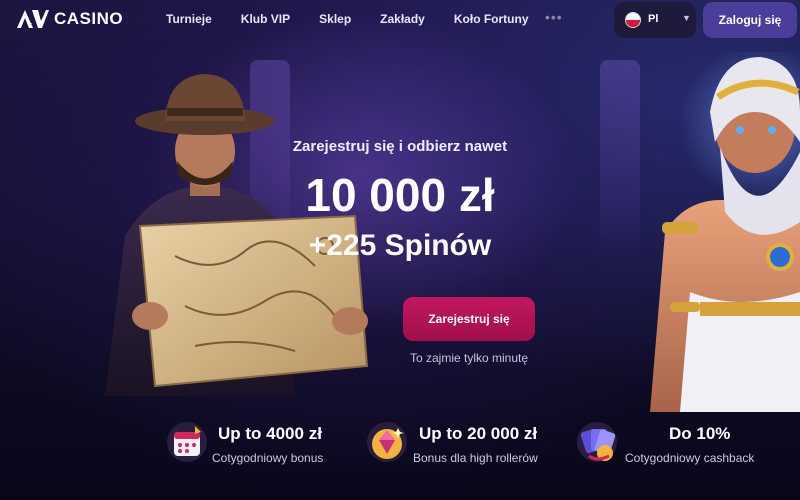 This screenshot has width=800, height=500. Describe the element at coordinates (400, 245) in the screenshot. I see `hero-spins: +225 Spinów` at that location.